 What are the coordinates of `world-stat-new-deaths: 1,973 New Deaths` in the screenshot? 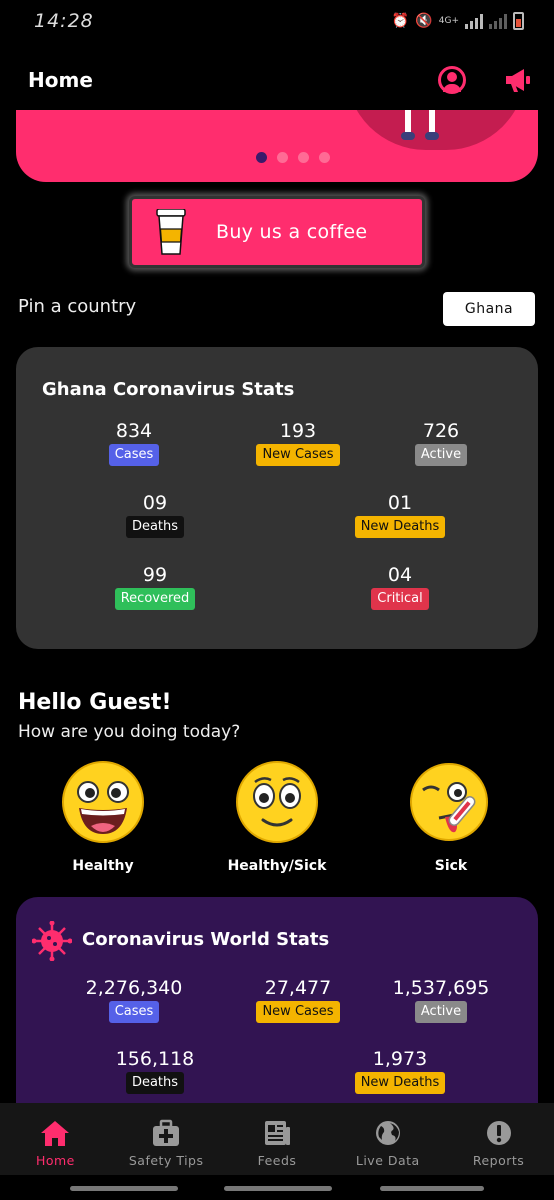 It's located at (400, 1071).